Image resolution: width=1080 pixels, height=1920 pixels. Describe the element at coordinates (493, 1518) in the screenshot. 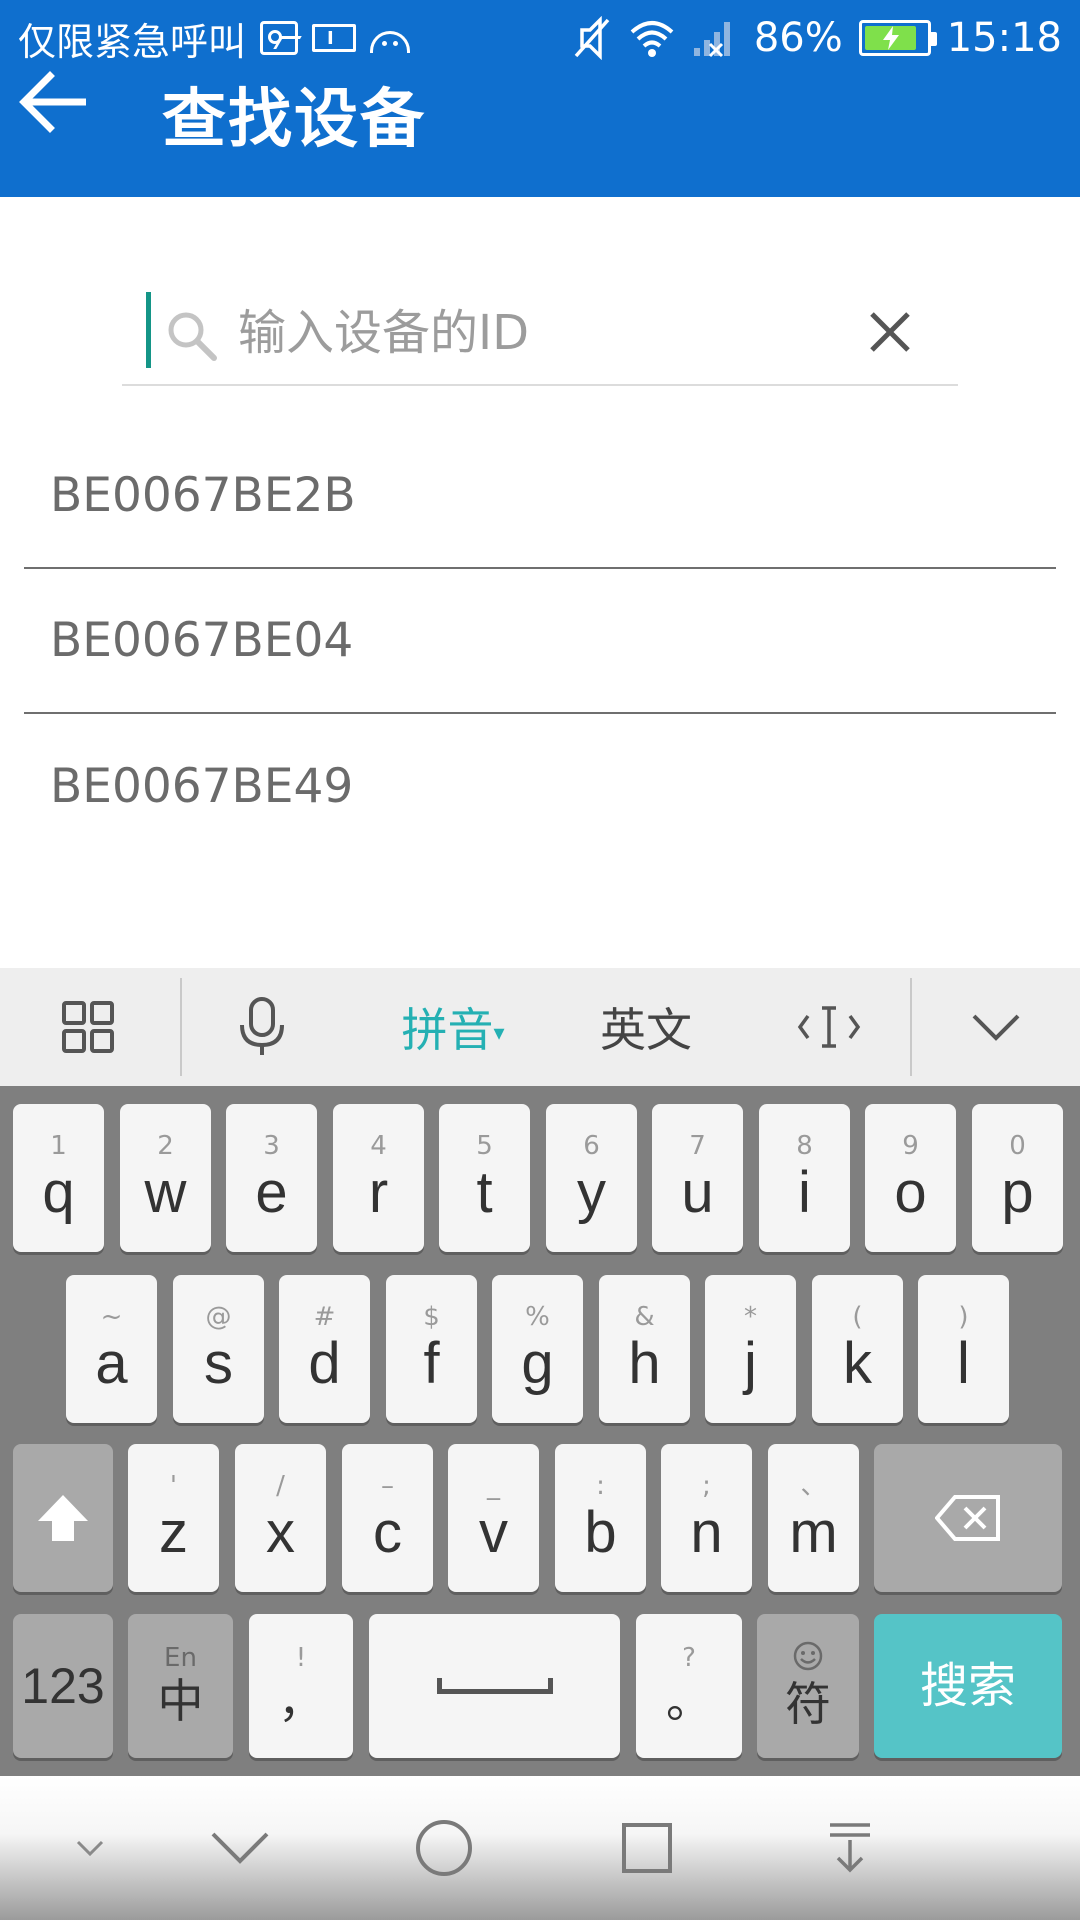

I see `key-v: _ v` at that location.